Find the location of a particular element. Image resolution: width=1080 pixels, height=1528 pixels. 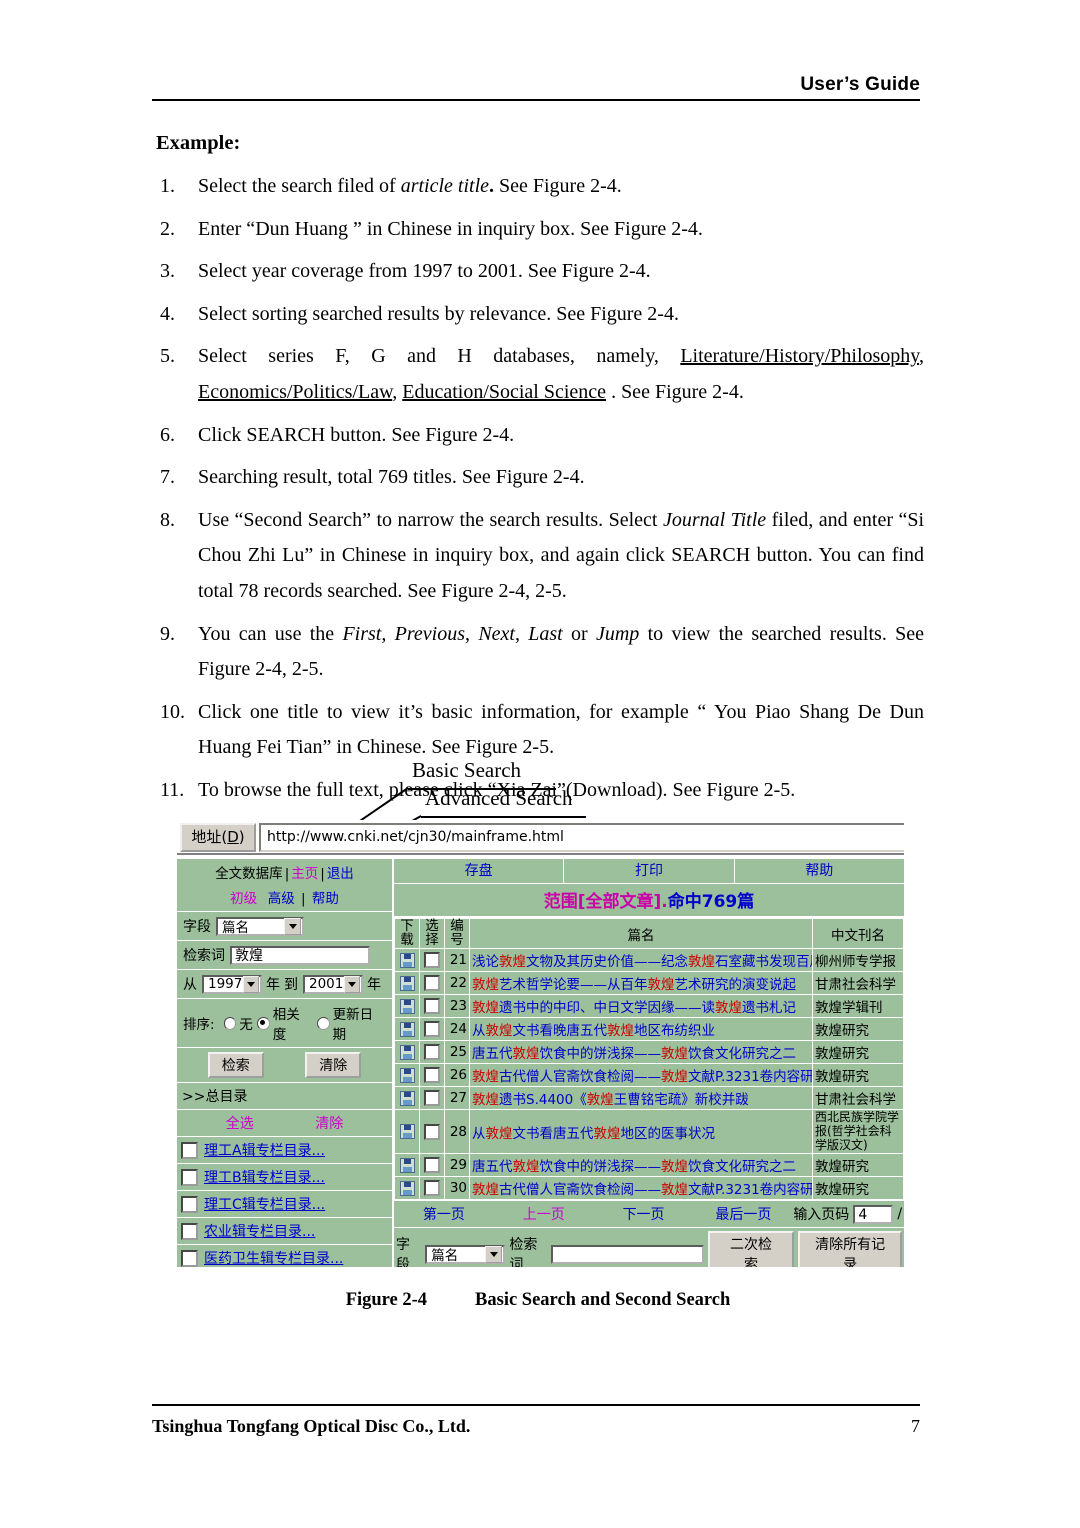

table-row: 23 敦煌遗书中的中印、中日文学因缘——读敦煌遗书札记 敦煌学辑刊 is located at coordinates (649, 1006).